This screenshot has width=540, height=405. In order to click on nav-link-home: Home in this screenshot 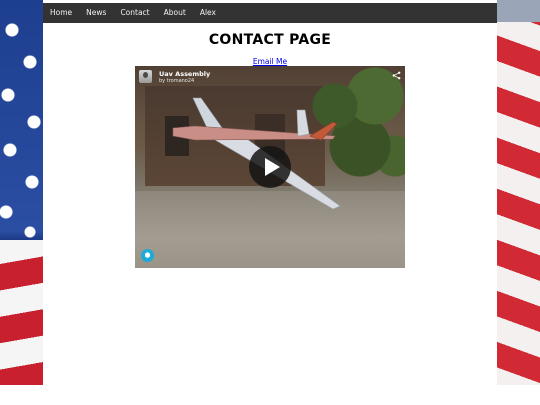, I will do `click(61, 13)`.